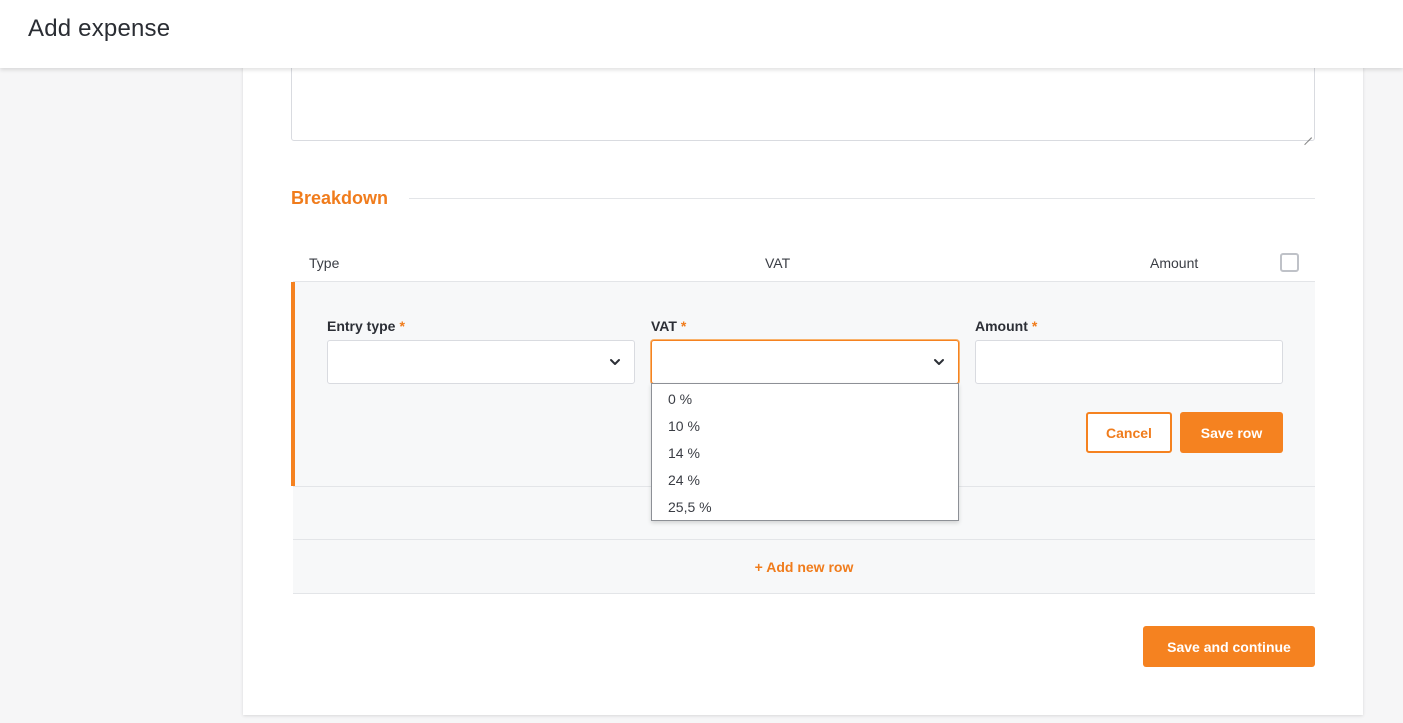  I want to click on cancel-button: Cancel, so click(1129, 432).